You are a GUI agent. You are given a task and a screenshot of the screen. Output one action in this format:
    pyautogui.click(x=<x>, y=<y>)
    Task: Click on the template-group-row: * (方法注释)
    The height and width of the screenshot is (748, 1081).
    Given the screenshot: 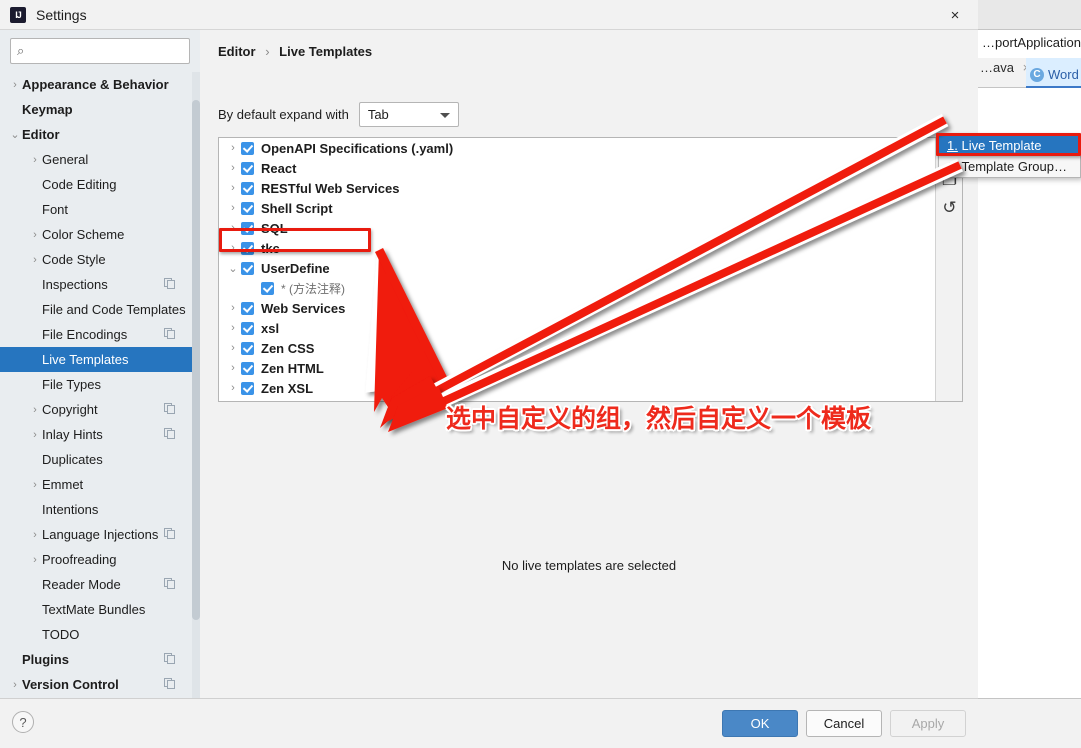 What is the action you would take?
    pyautogui.click(x=578, y=288)
    